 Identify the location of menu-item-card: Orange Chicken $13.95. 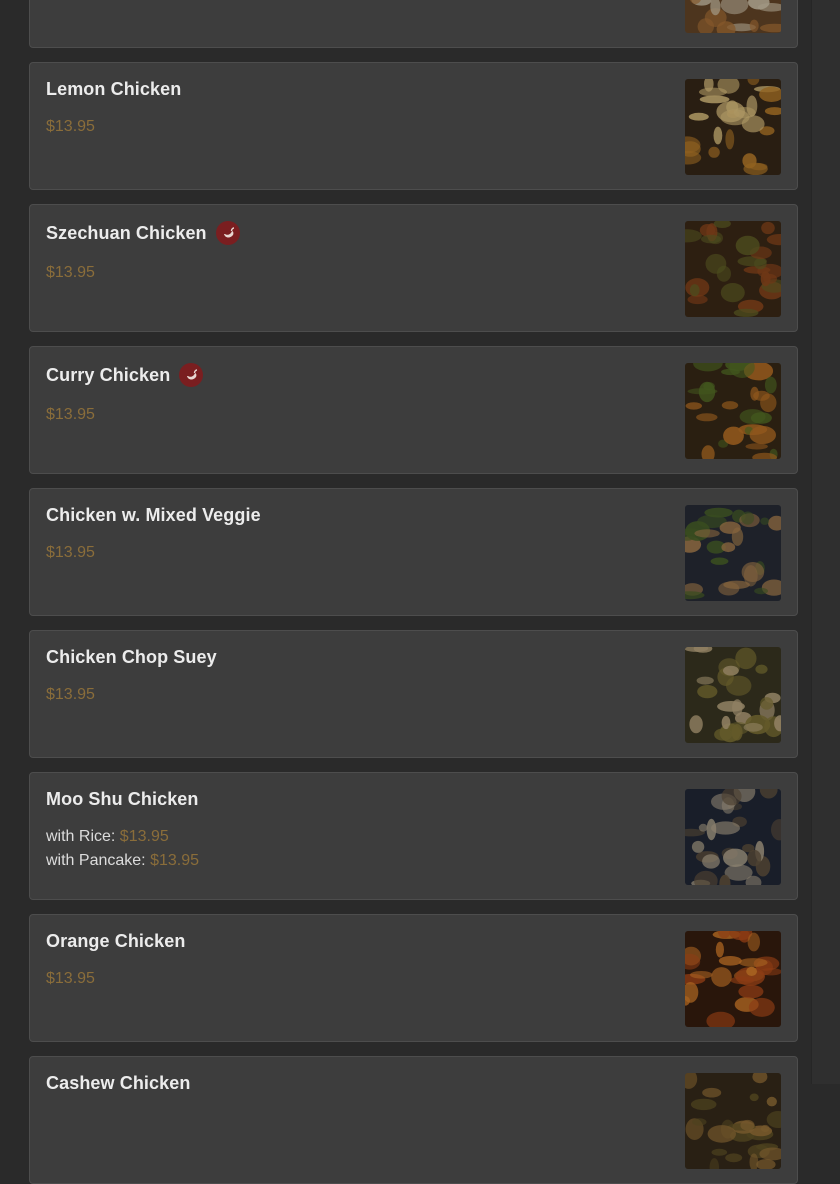
(413, 978).